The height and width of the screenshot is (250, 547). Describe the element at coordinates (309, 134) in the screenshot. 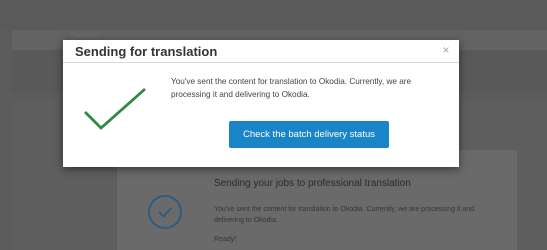

I see `check-batch-status-button: Check the batch delivery status` at that location.